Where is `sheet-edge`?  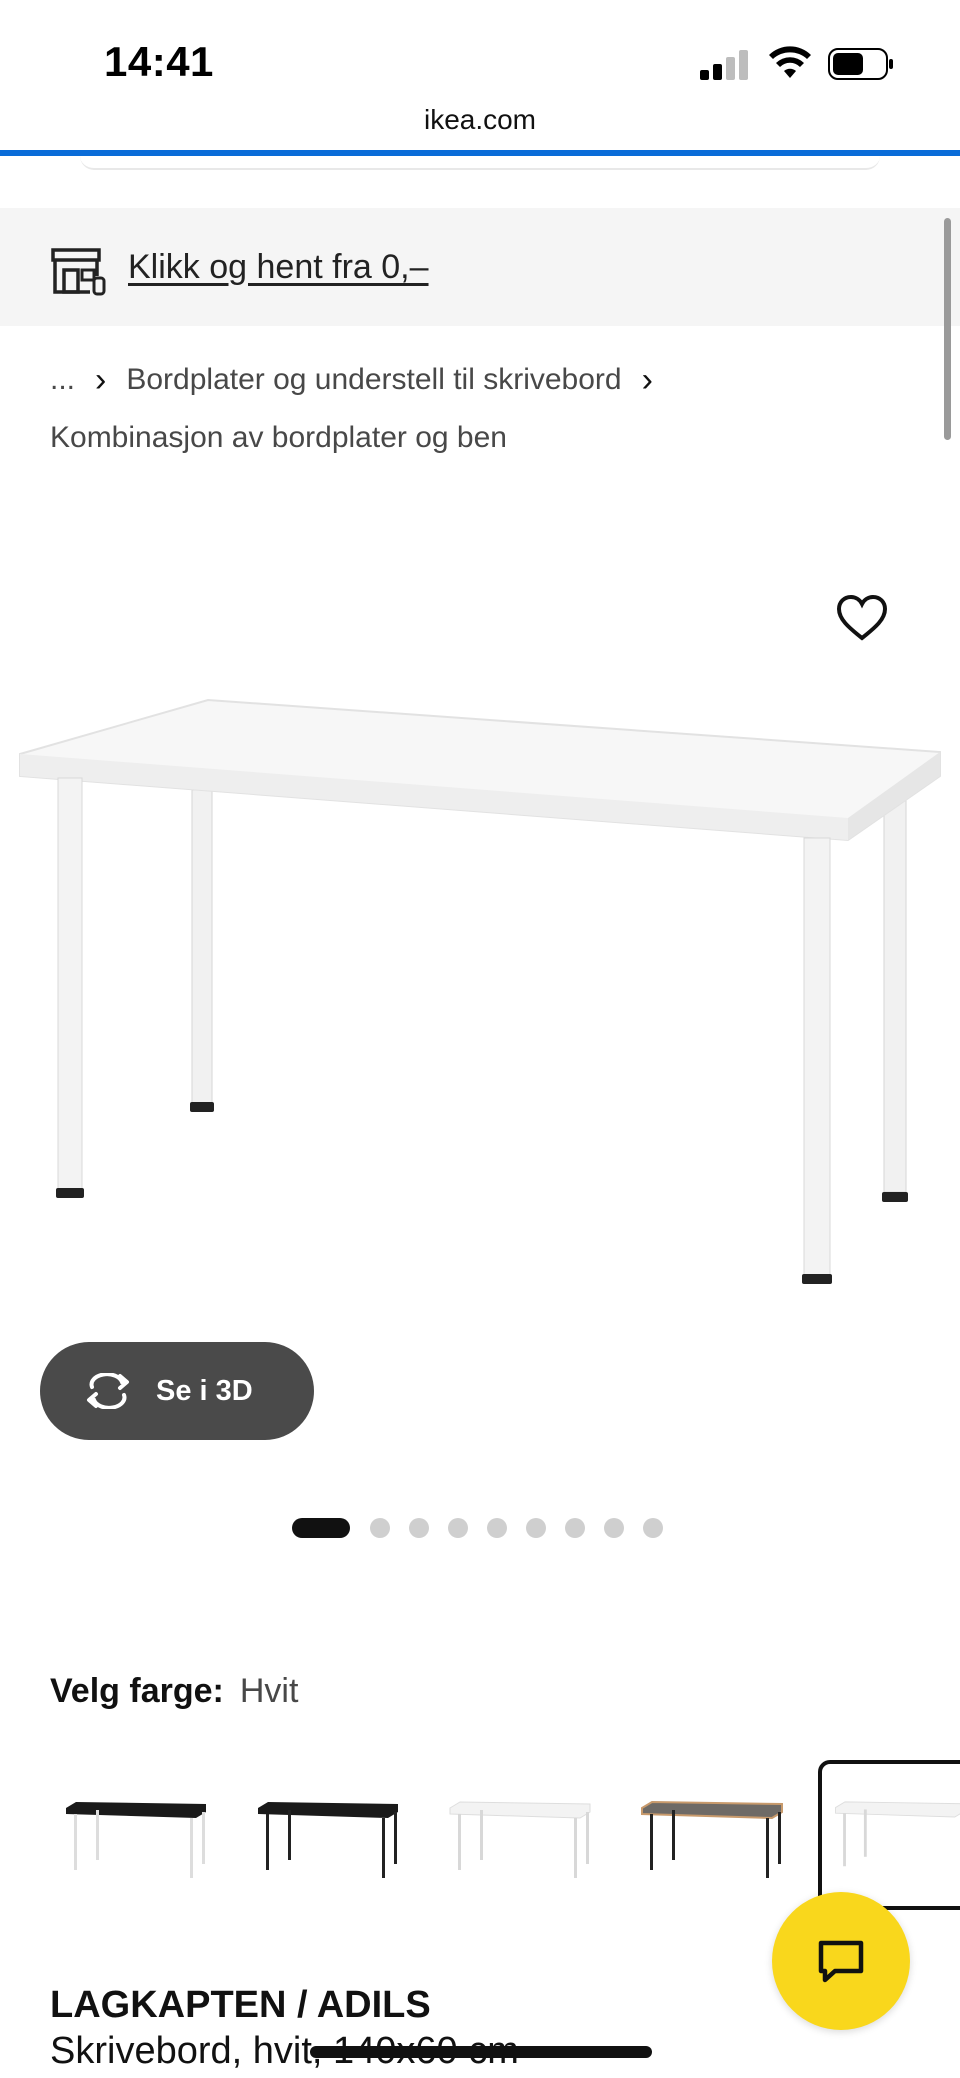 sheet-edge is located at coordinates (480, 163).